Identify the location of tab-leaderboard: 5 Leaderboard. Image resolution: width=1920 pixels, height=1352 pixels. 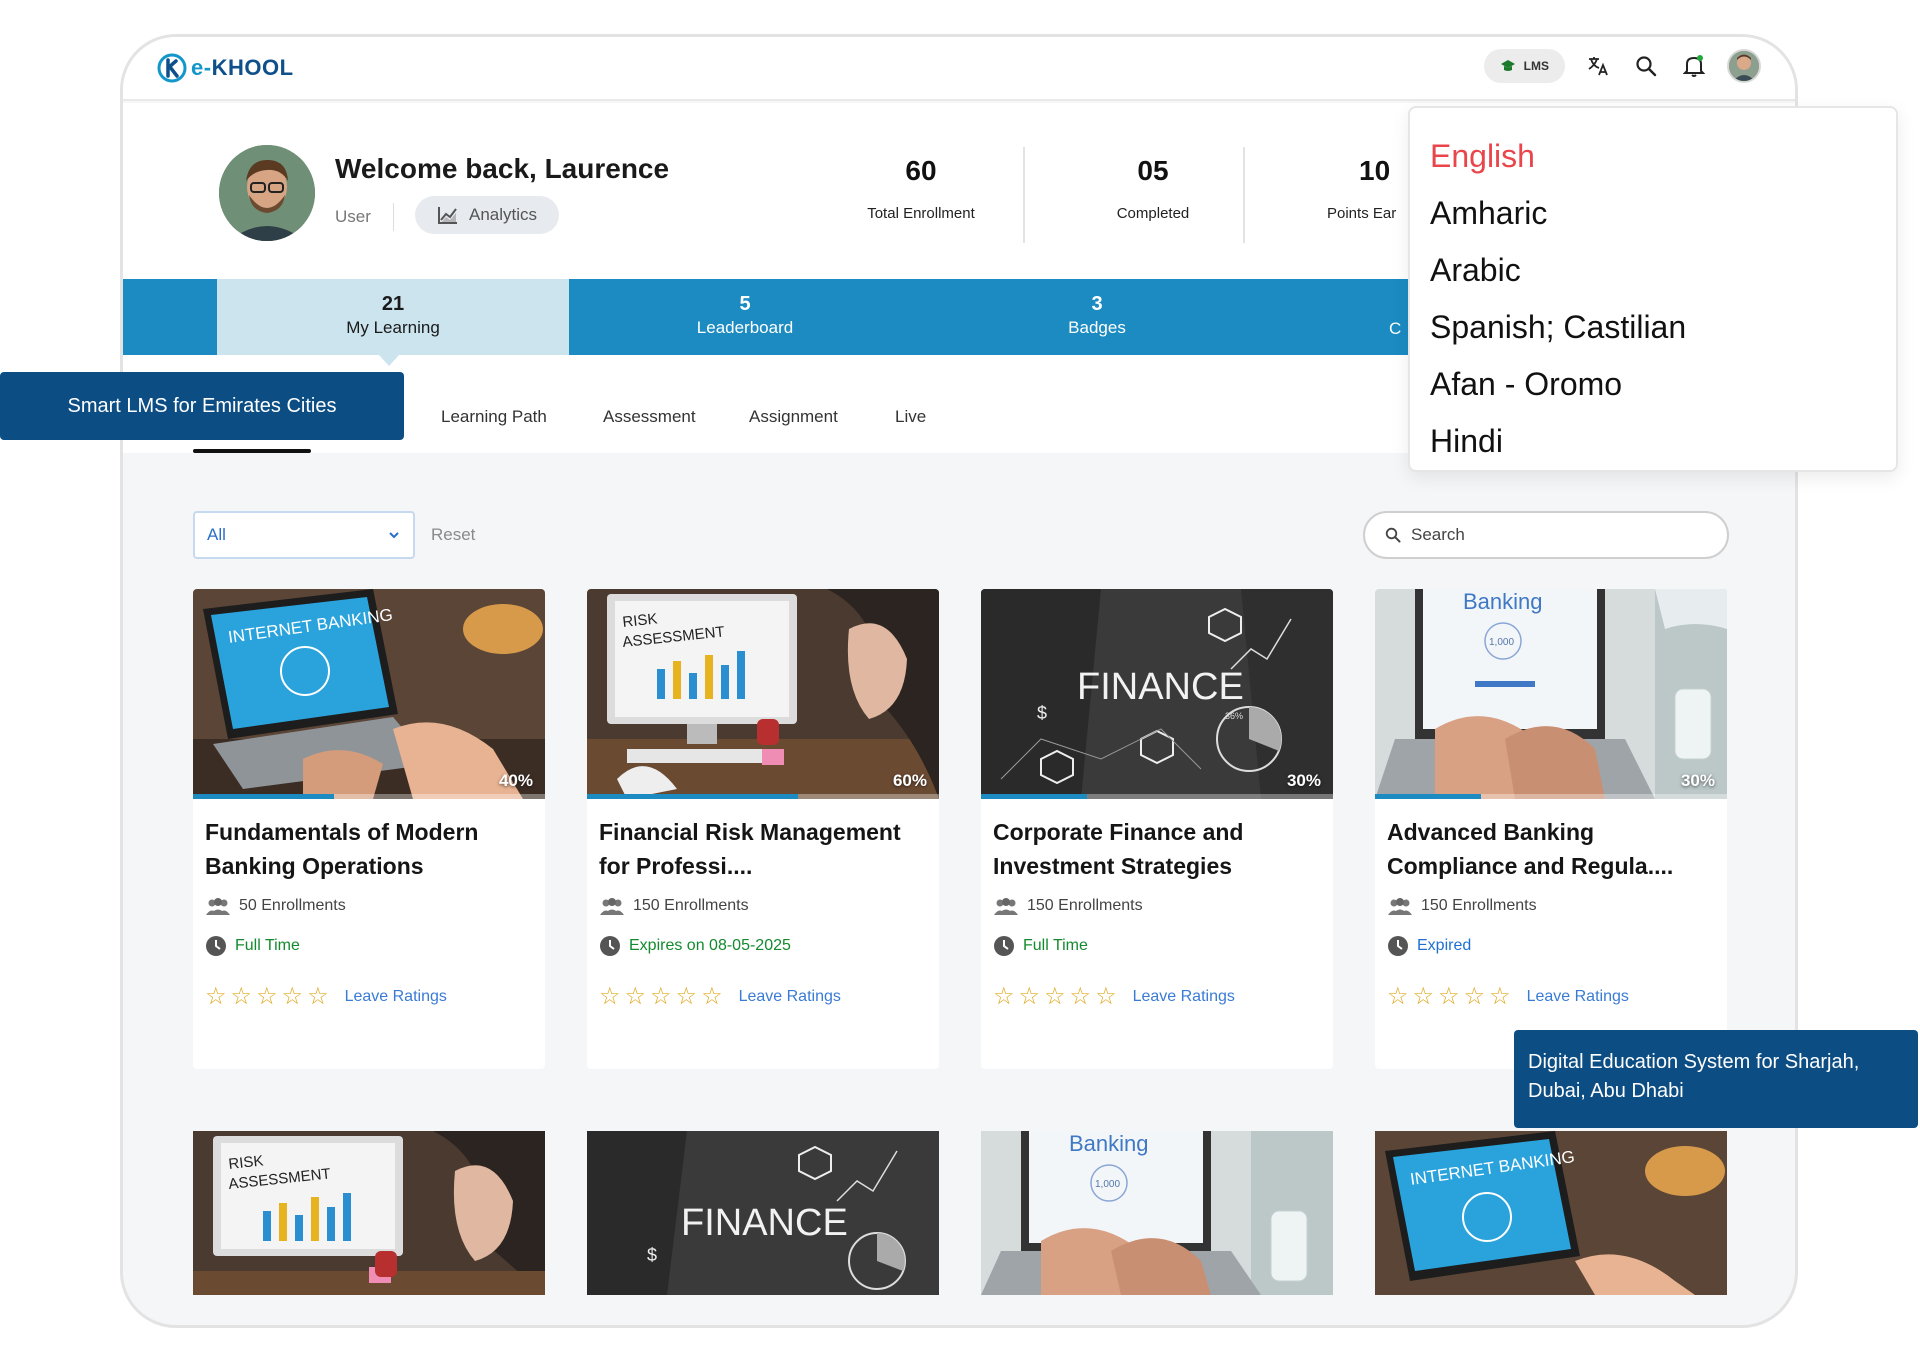
(745, 317).